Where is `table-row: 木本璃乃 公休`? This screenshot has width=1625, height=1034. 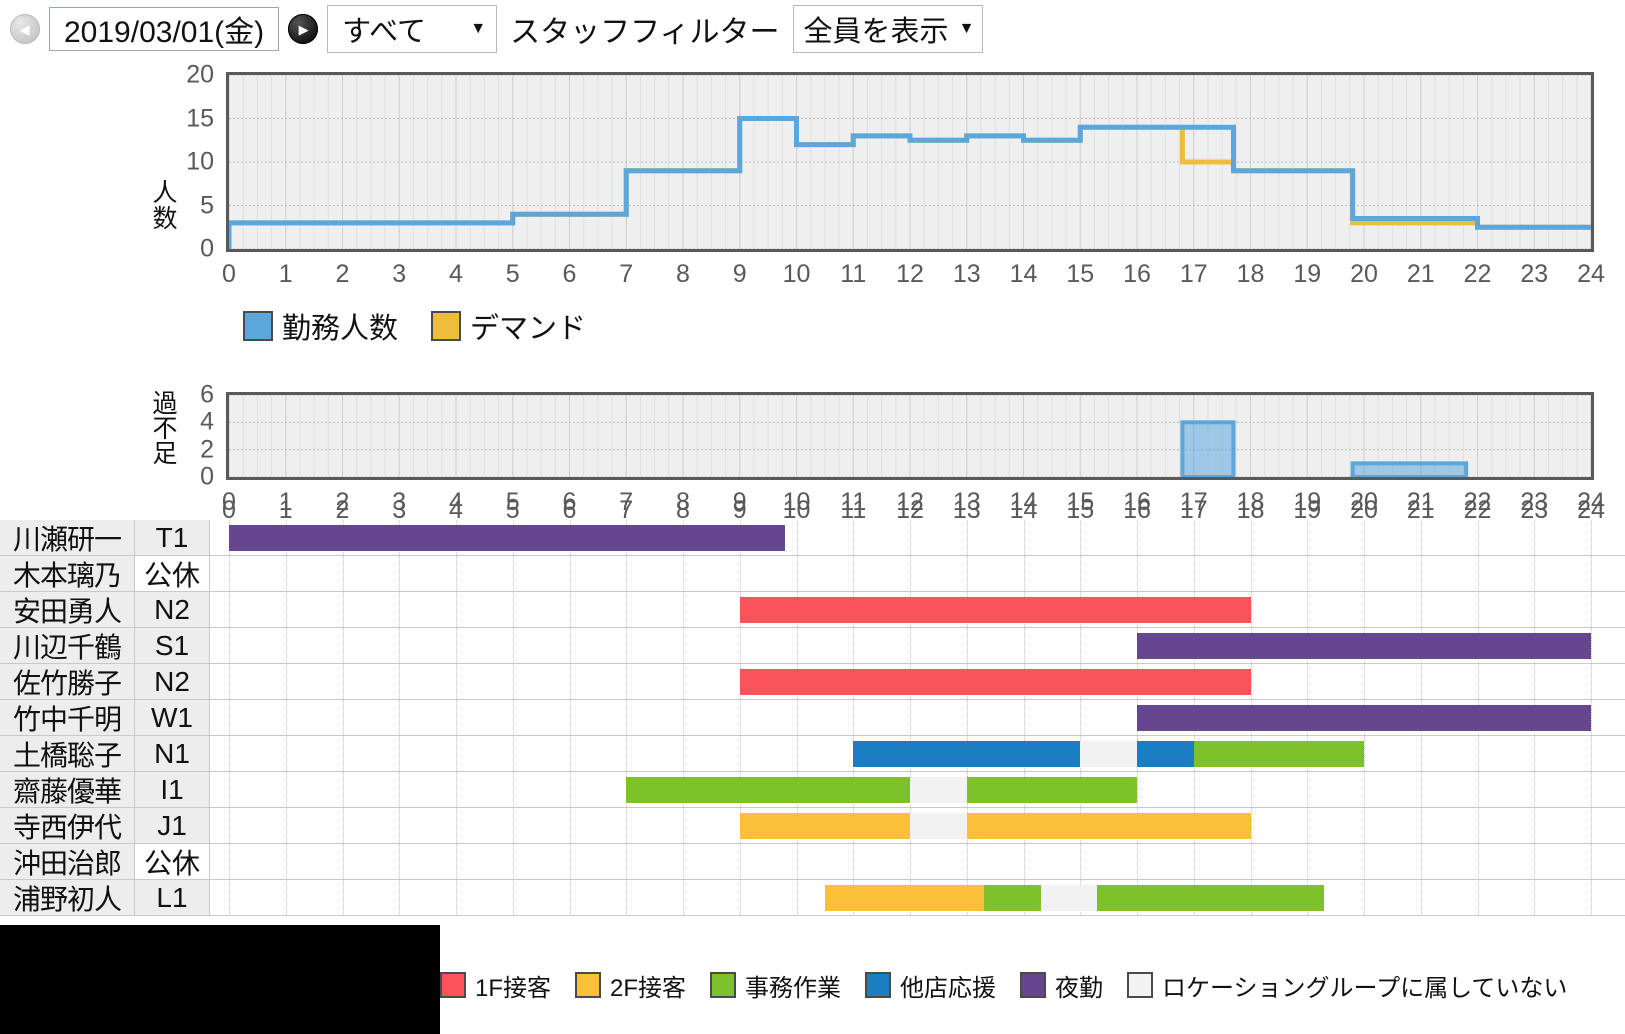
table-row: 木本璃乃 公休 is located at coordinates (812, 574).